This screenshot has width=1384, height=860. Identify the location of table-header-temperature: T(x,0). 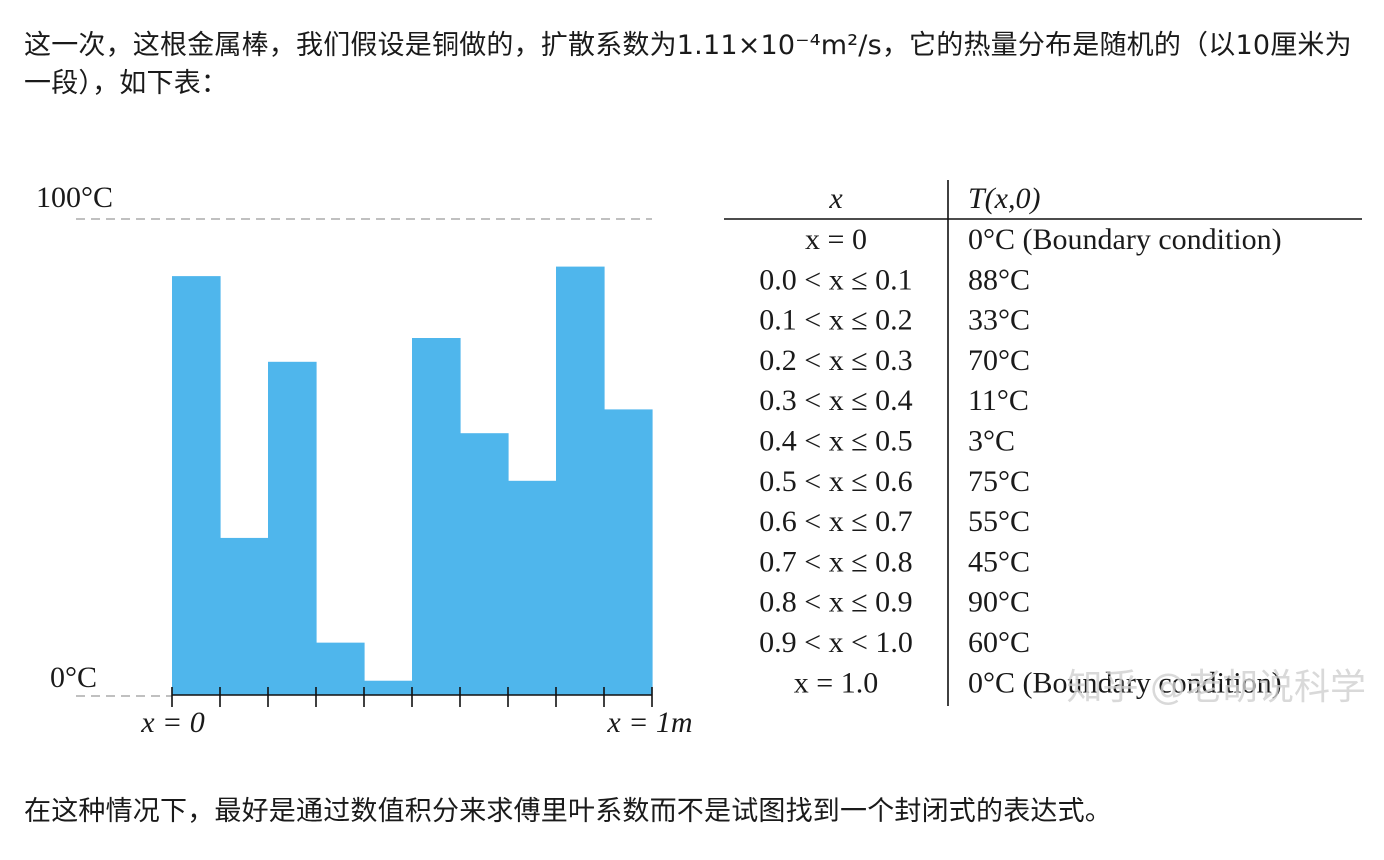
(1004, 198).